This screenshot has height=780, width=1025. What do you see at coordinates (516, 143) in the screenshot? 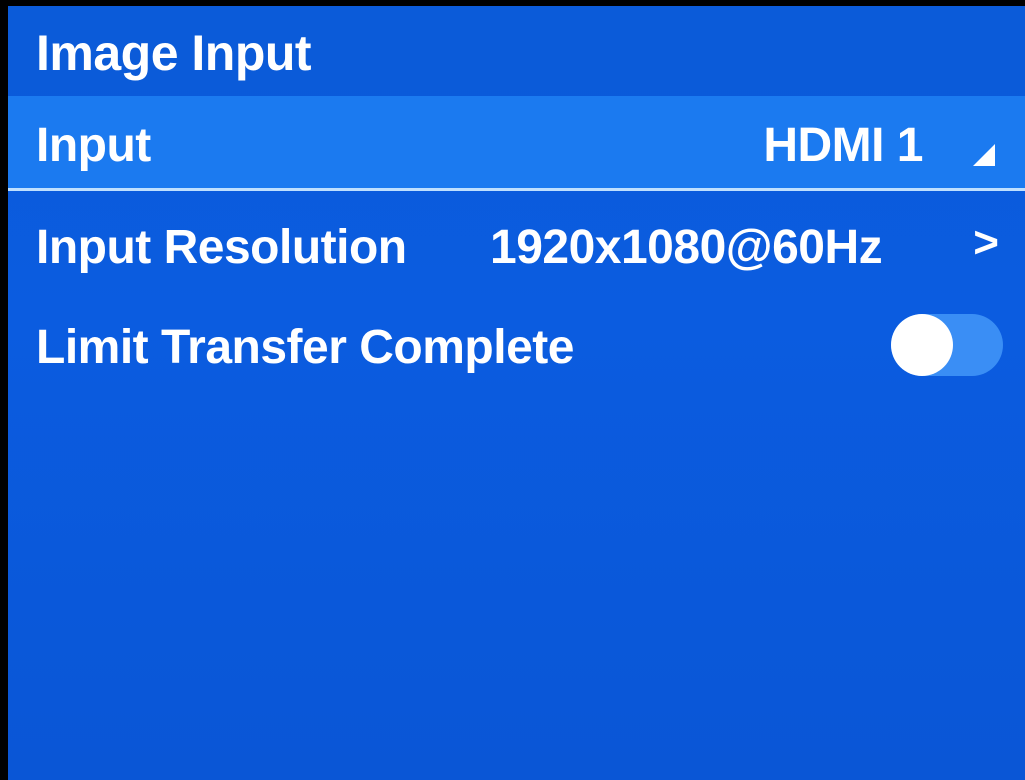
I see `setting-row-input: Input HDMI 1` at bounding box center [516, 143].